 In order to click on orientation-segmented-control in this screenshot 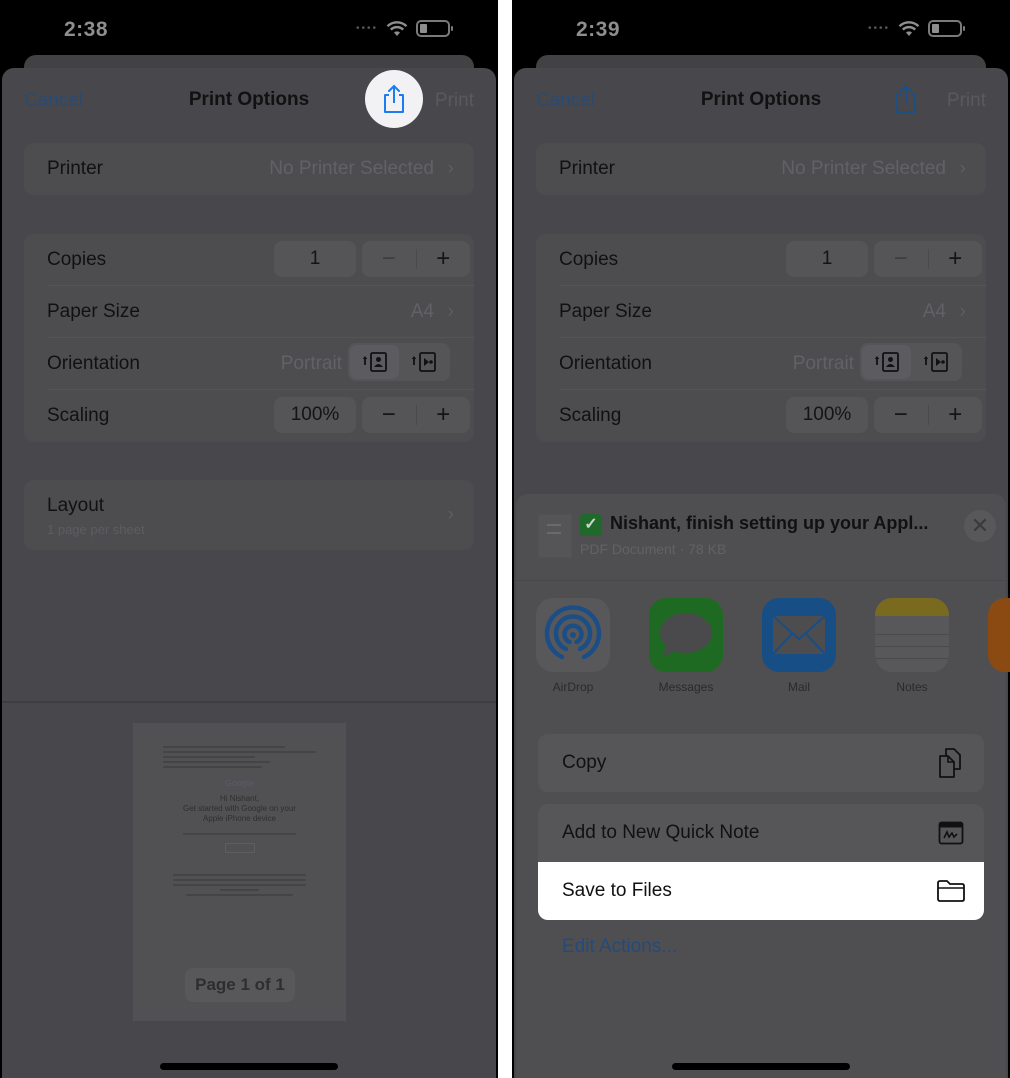, I will do `click(399, 362)`.